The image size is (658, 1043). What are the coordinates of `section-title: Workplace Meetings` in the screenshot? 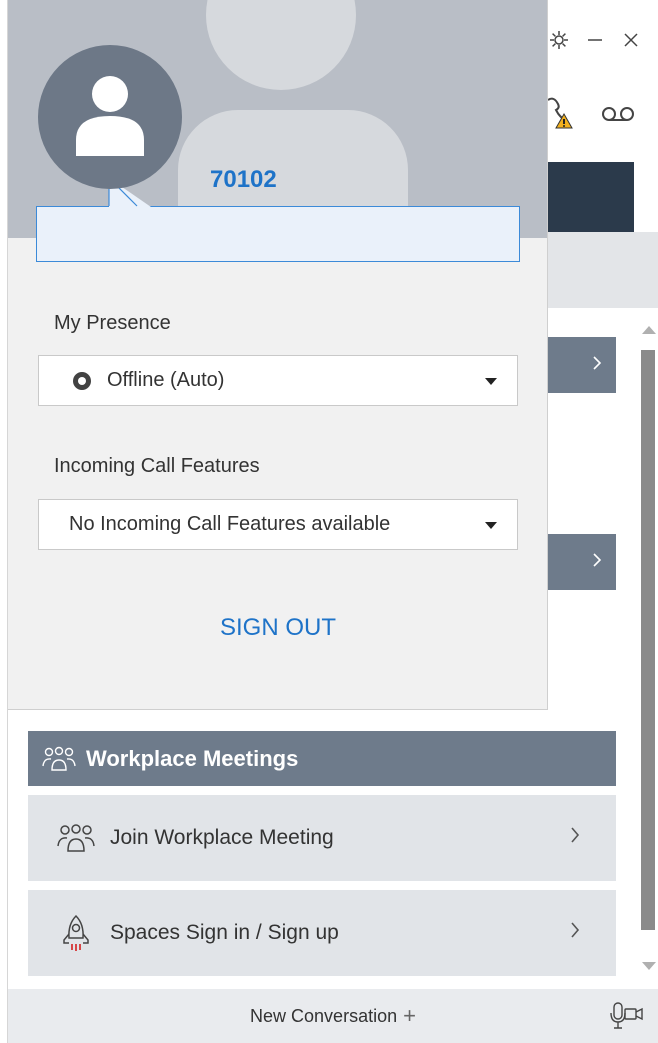 It's located at (192, 758).